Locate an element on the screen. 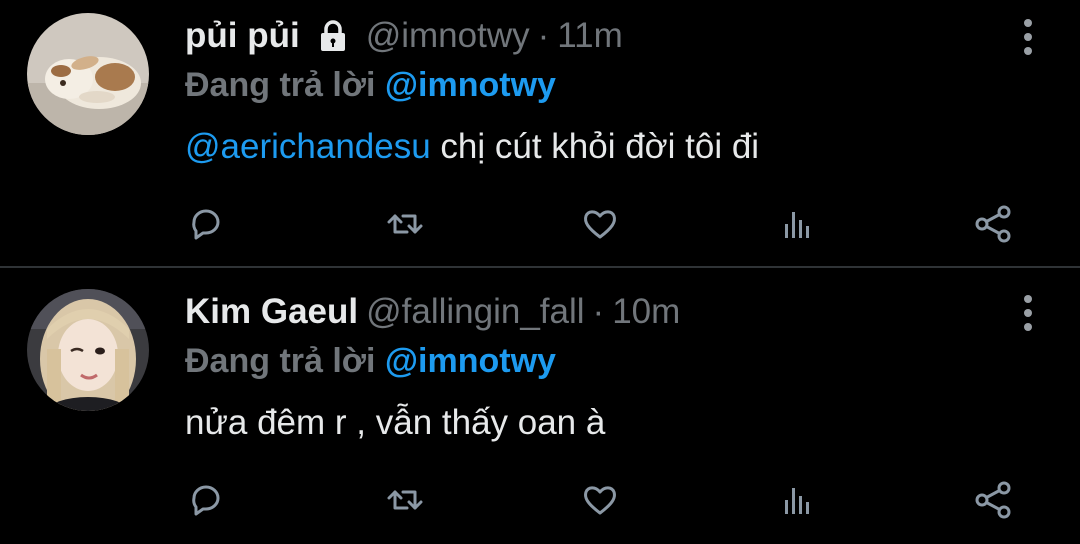  display-name: Kim Gaeul is located at coordinates (271, 312).